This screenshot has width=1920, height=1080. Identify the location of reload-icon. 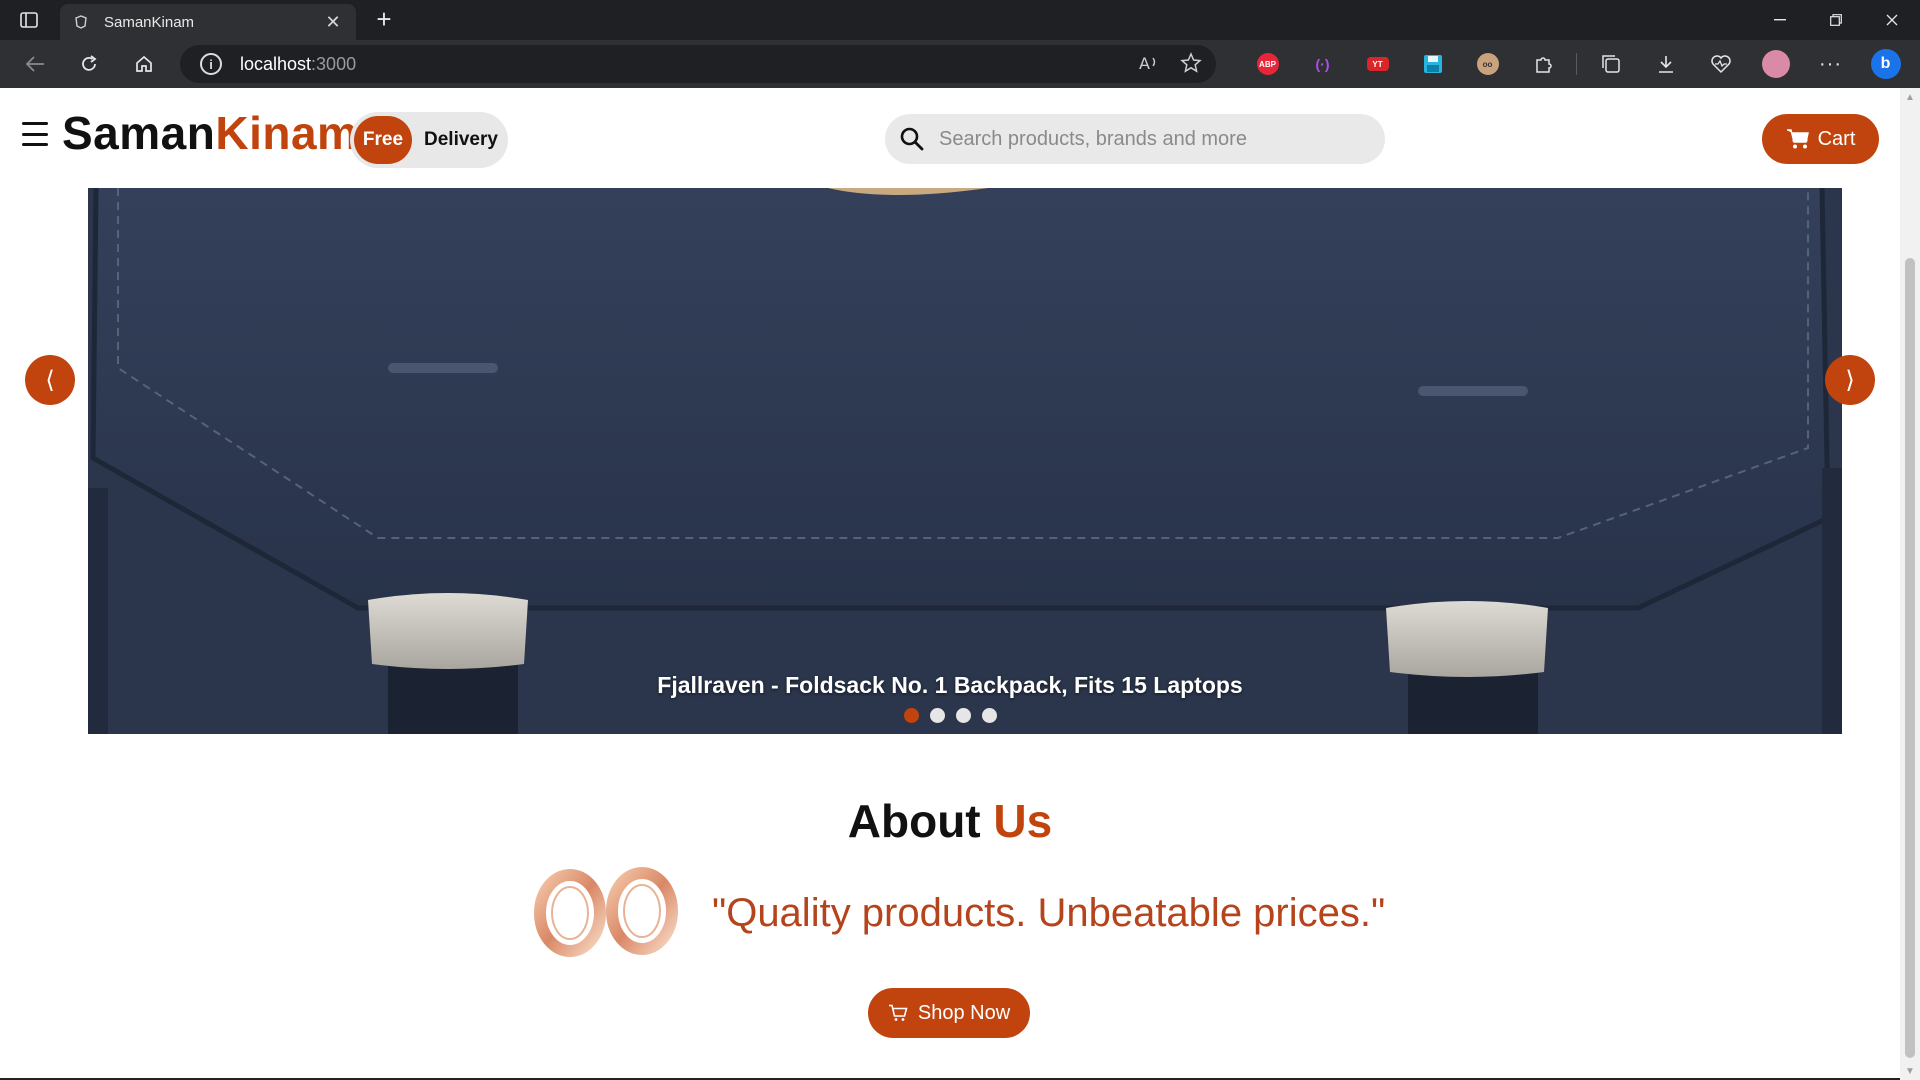
(89, 64).